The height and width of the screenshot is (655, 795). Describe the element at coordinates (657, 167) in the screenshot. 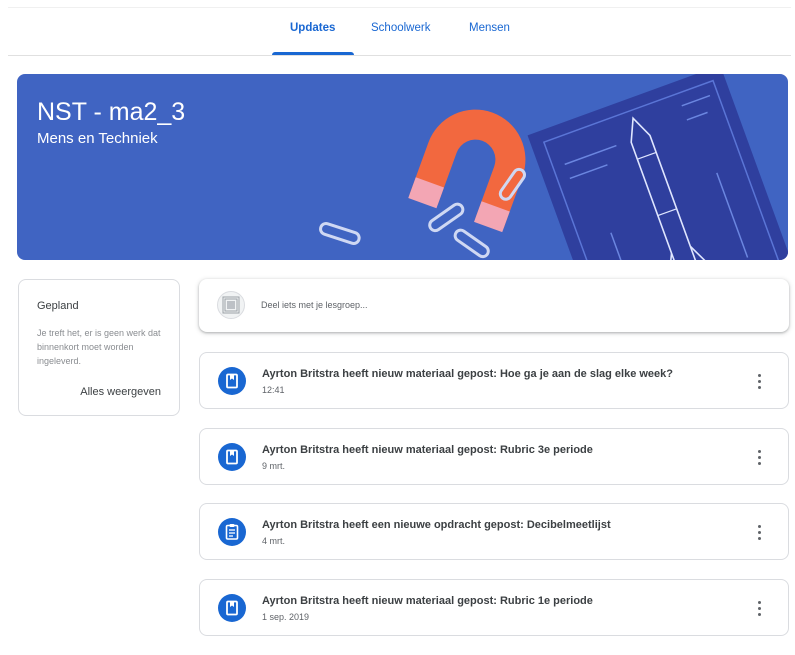

I see `blueprint-image` at that location.